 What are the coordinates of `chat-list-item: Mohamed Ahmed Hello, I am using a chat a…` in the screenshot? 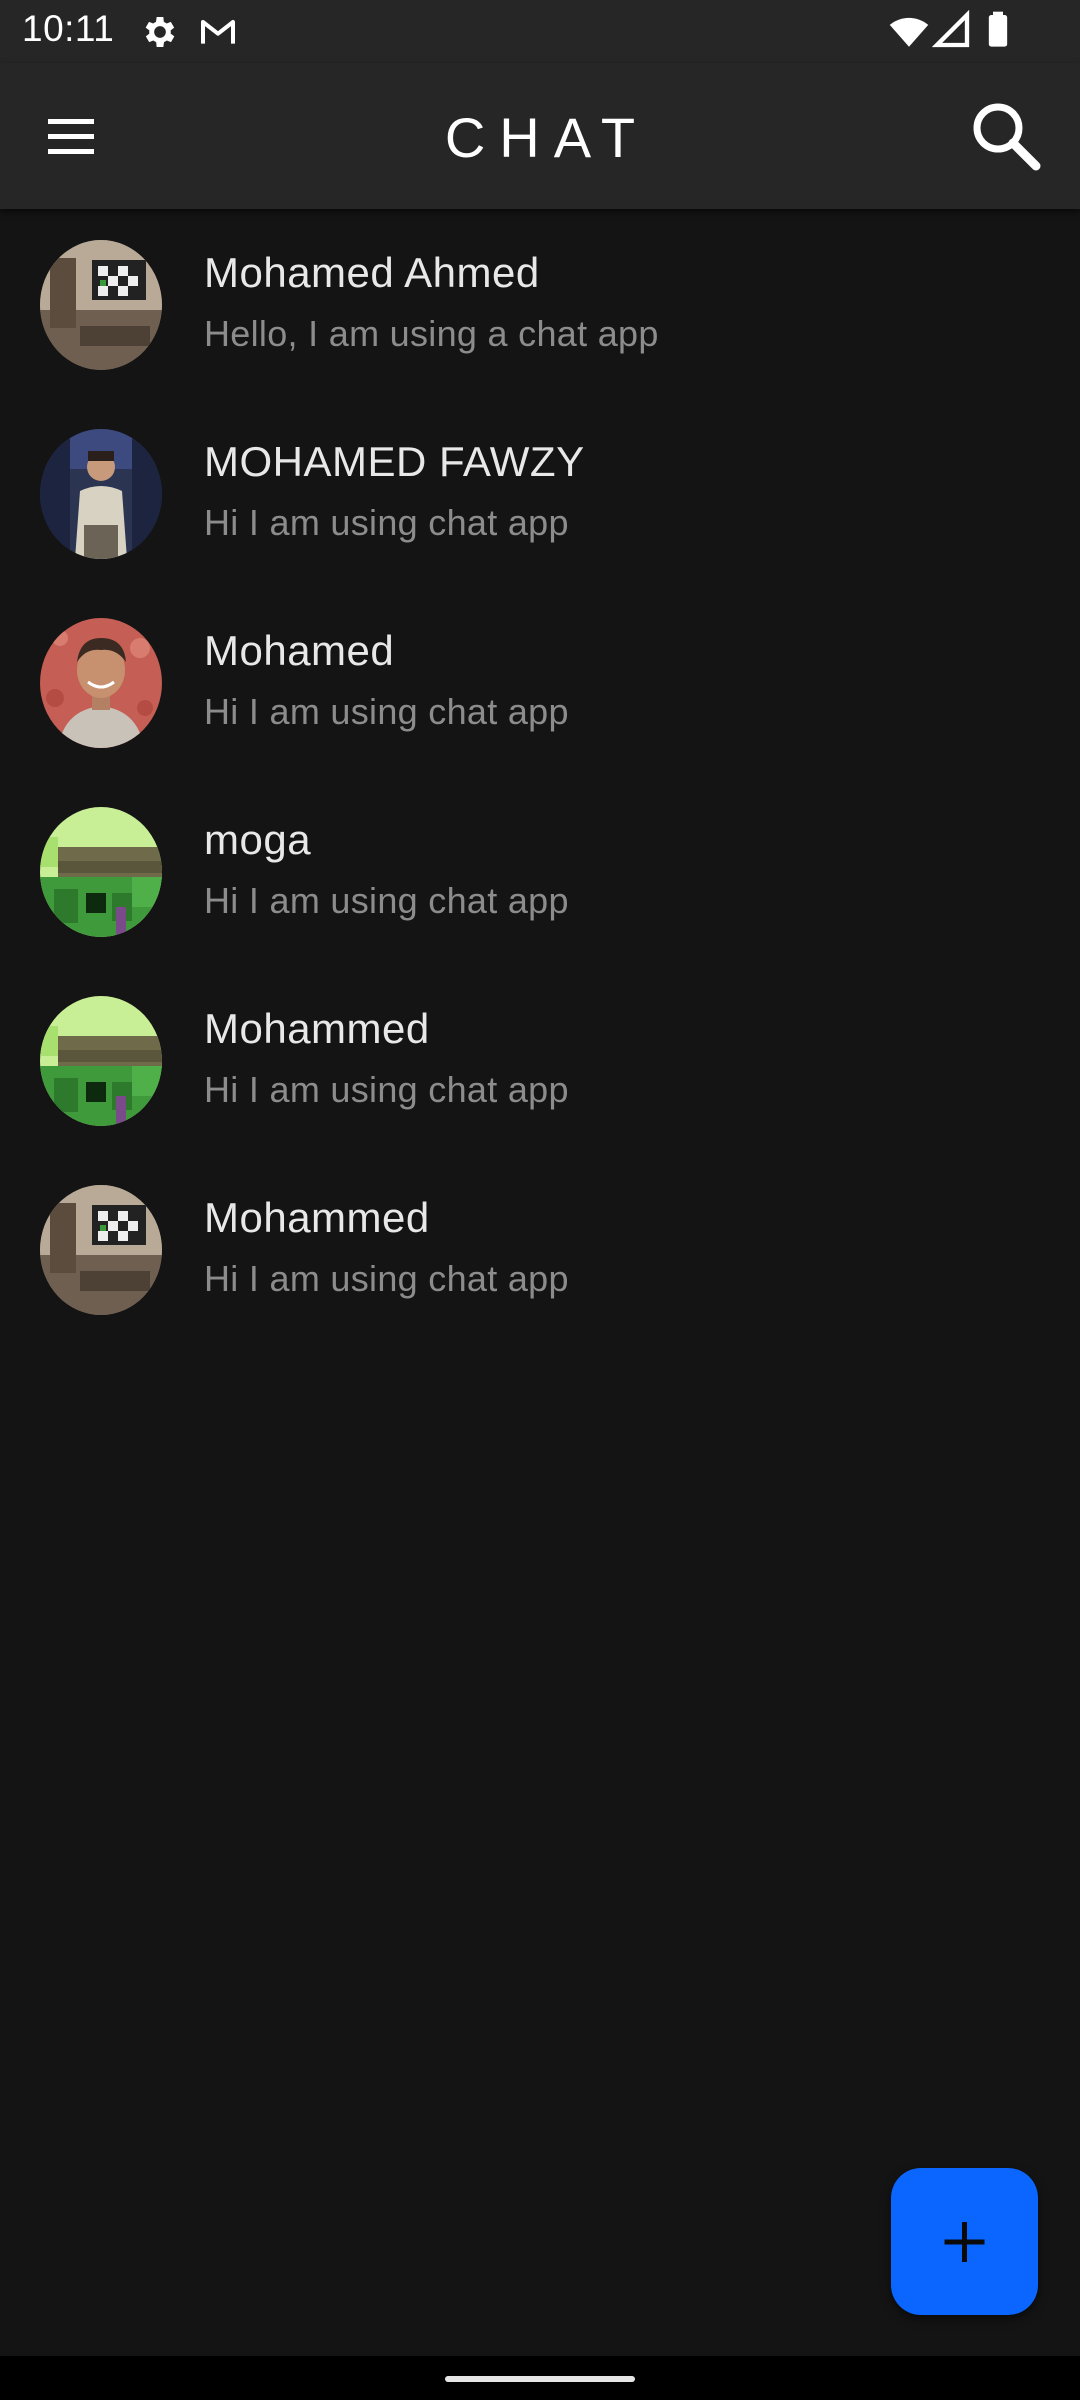 It's located at (540, 303).